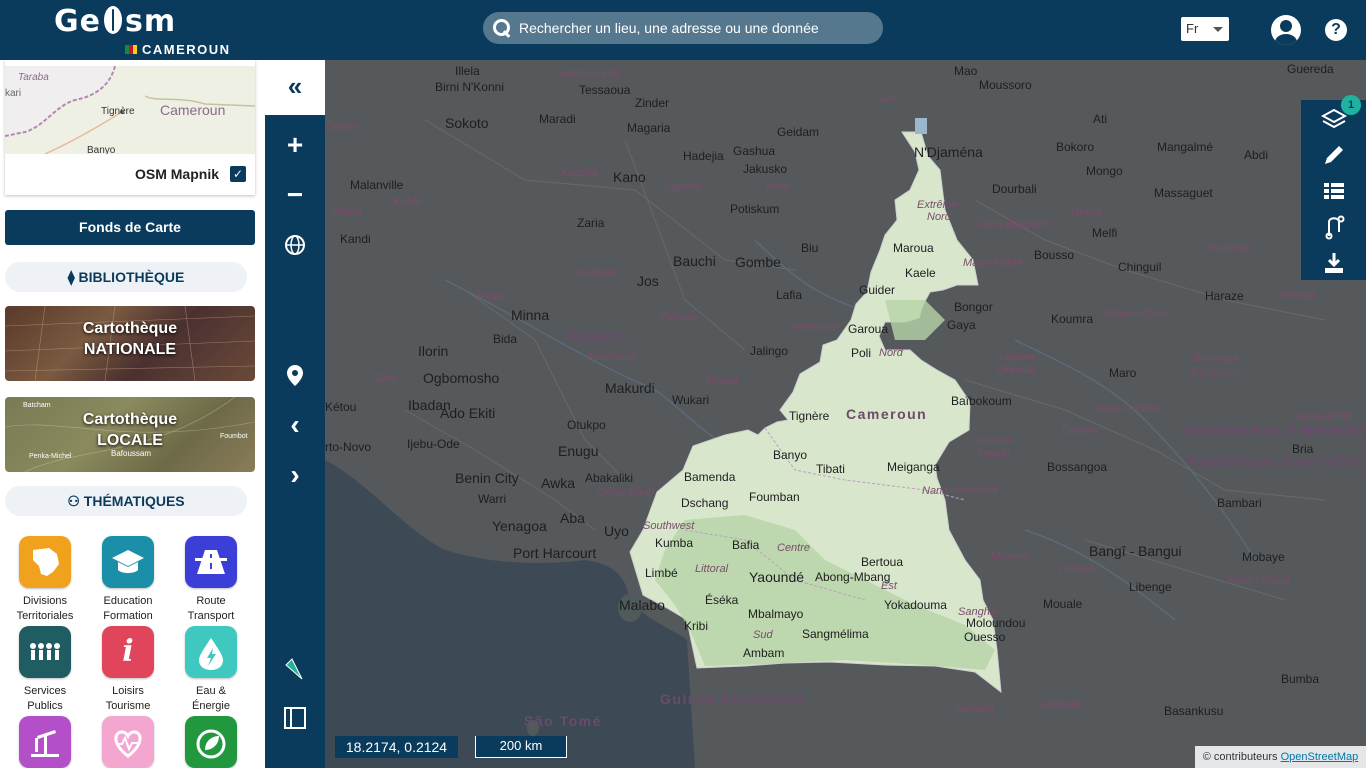  What do you see at coordinates (1105, 233) in the screenshot?
I see `map-label: Melfi` at bounding box center [1105, 233].